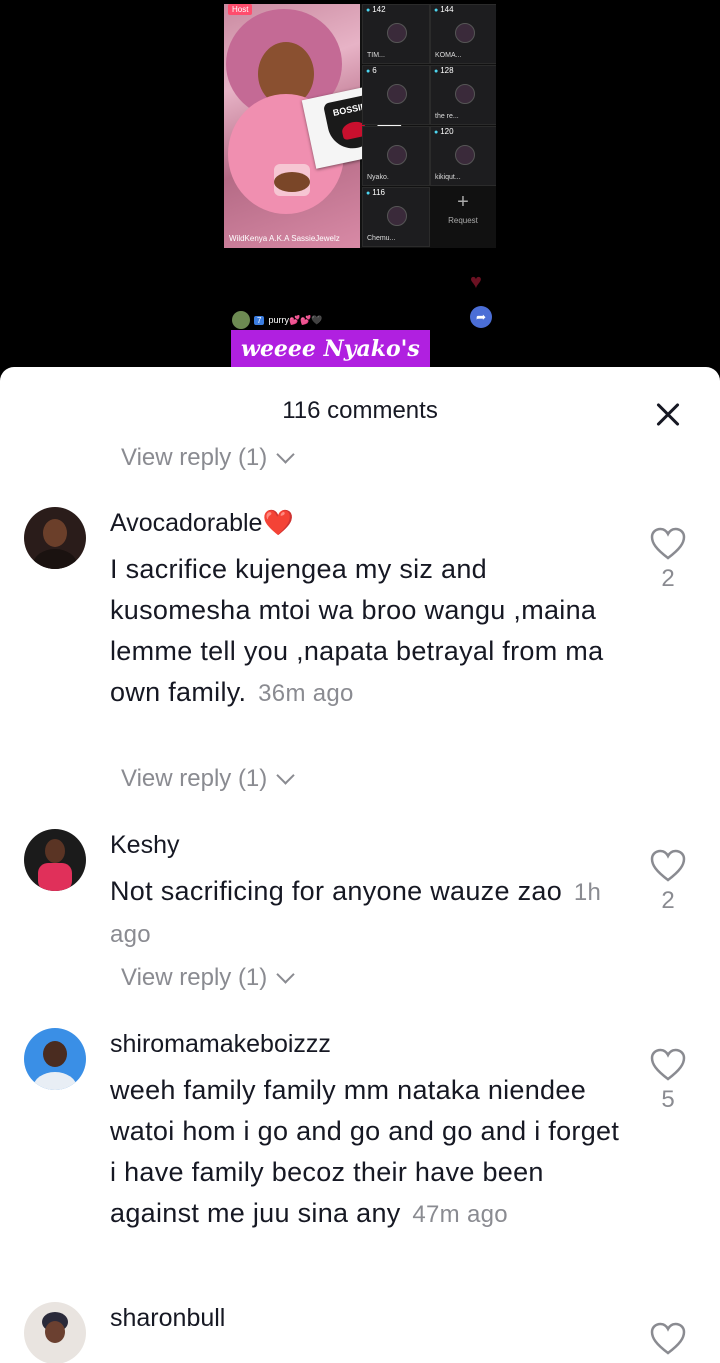 The height and width of the screenshot is (1363, 720). I want to click on video-caption: weeee Nyako's, so click(330, 349).